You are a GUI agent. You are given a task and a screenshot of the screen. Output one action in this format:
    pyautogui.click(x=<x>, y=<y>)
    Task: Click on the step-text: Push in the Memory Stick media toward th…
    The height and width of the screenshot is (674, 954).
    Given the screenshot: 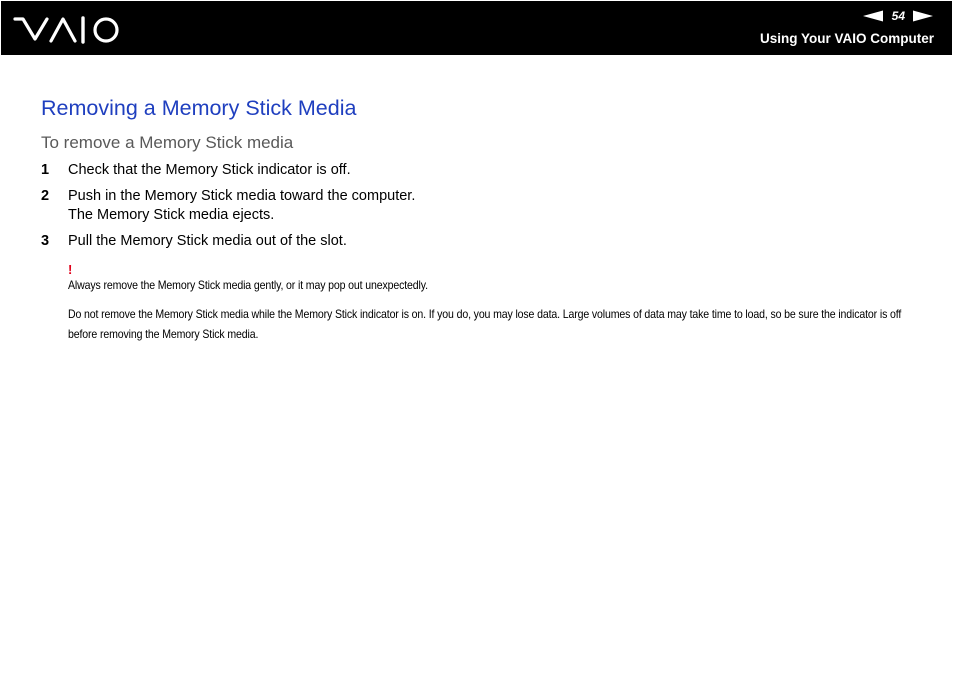 What is the action you would take?
    pyautogui.click(x=242, y=196)
    